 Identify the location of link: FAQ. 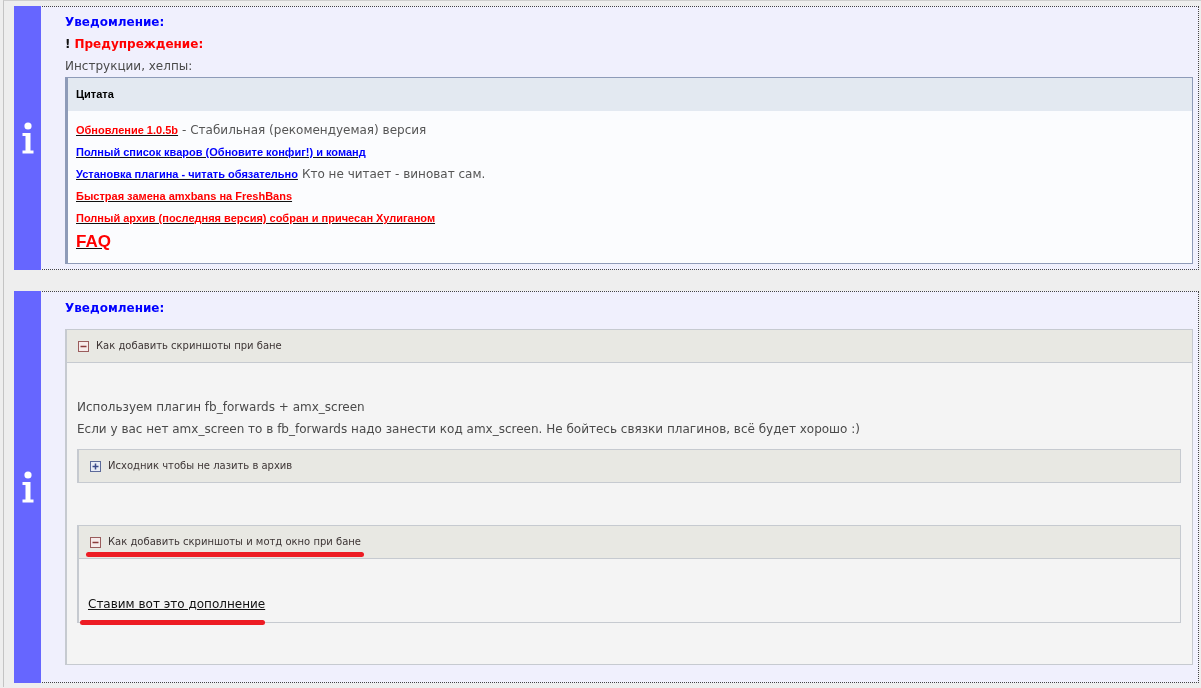
(93, 242).